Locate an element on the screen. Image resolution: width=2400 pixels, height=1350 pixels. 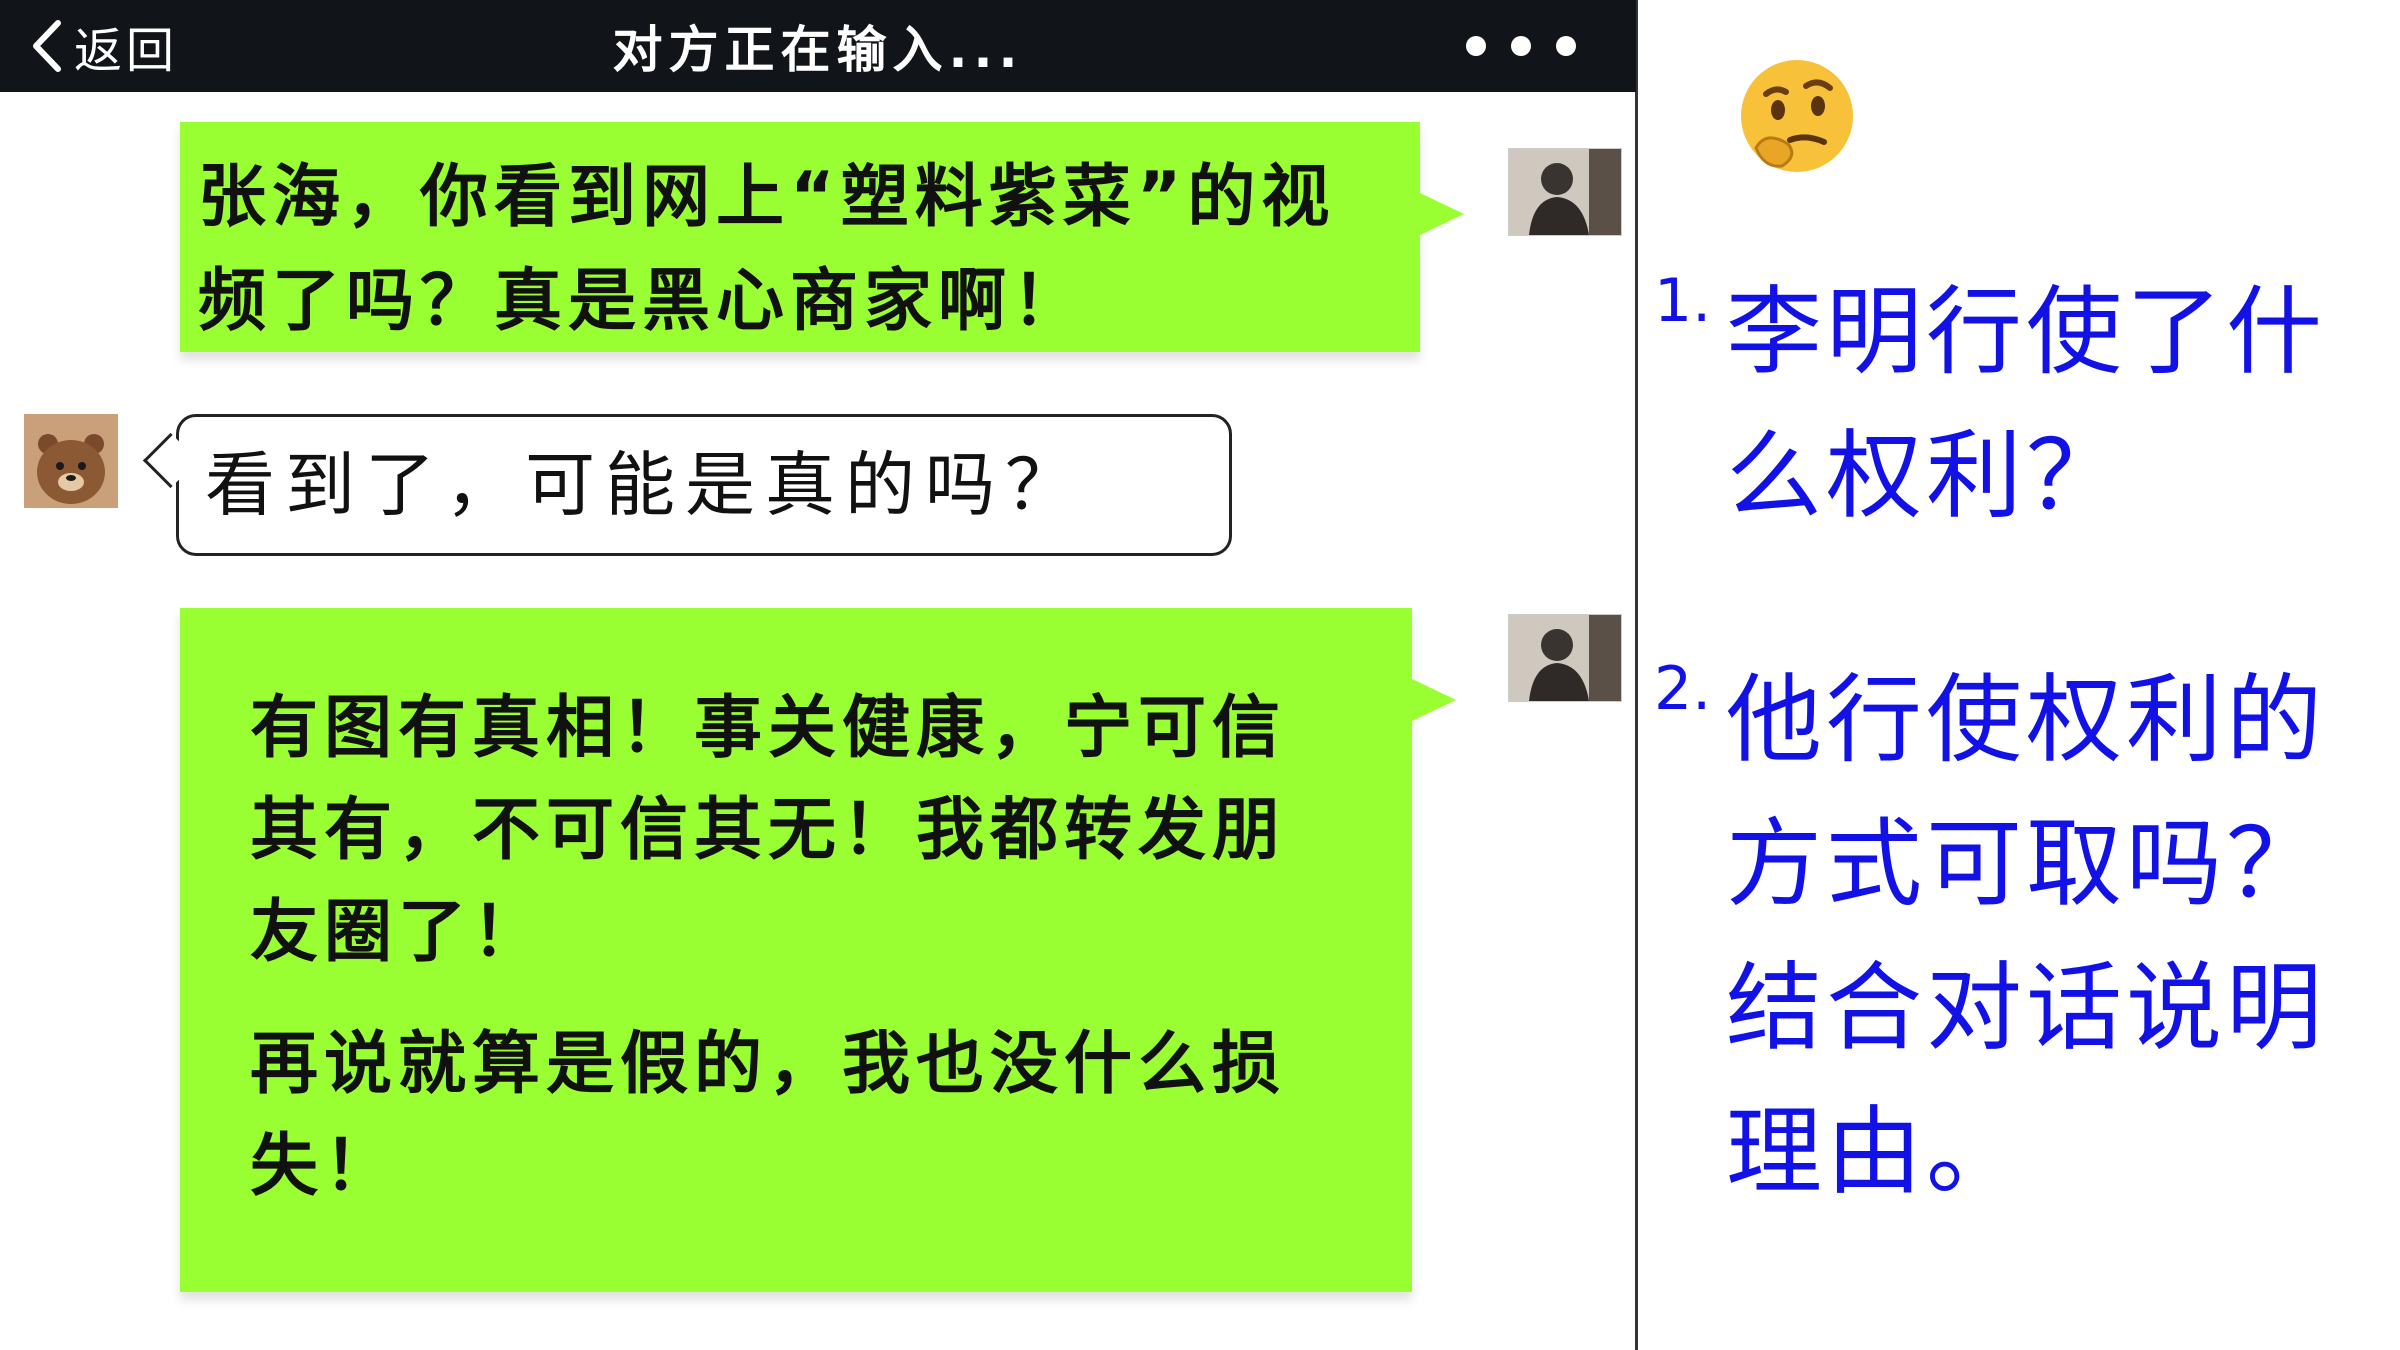
back-button: 返回 is located at coordinates (104, 46).